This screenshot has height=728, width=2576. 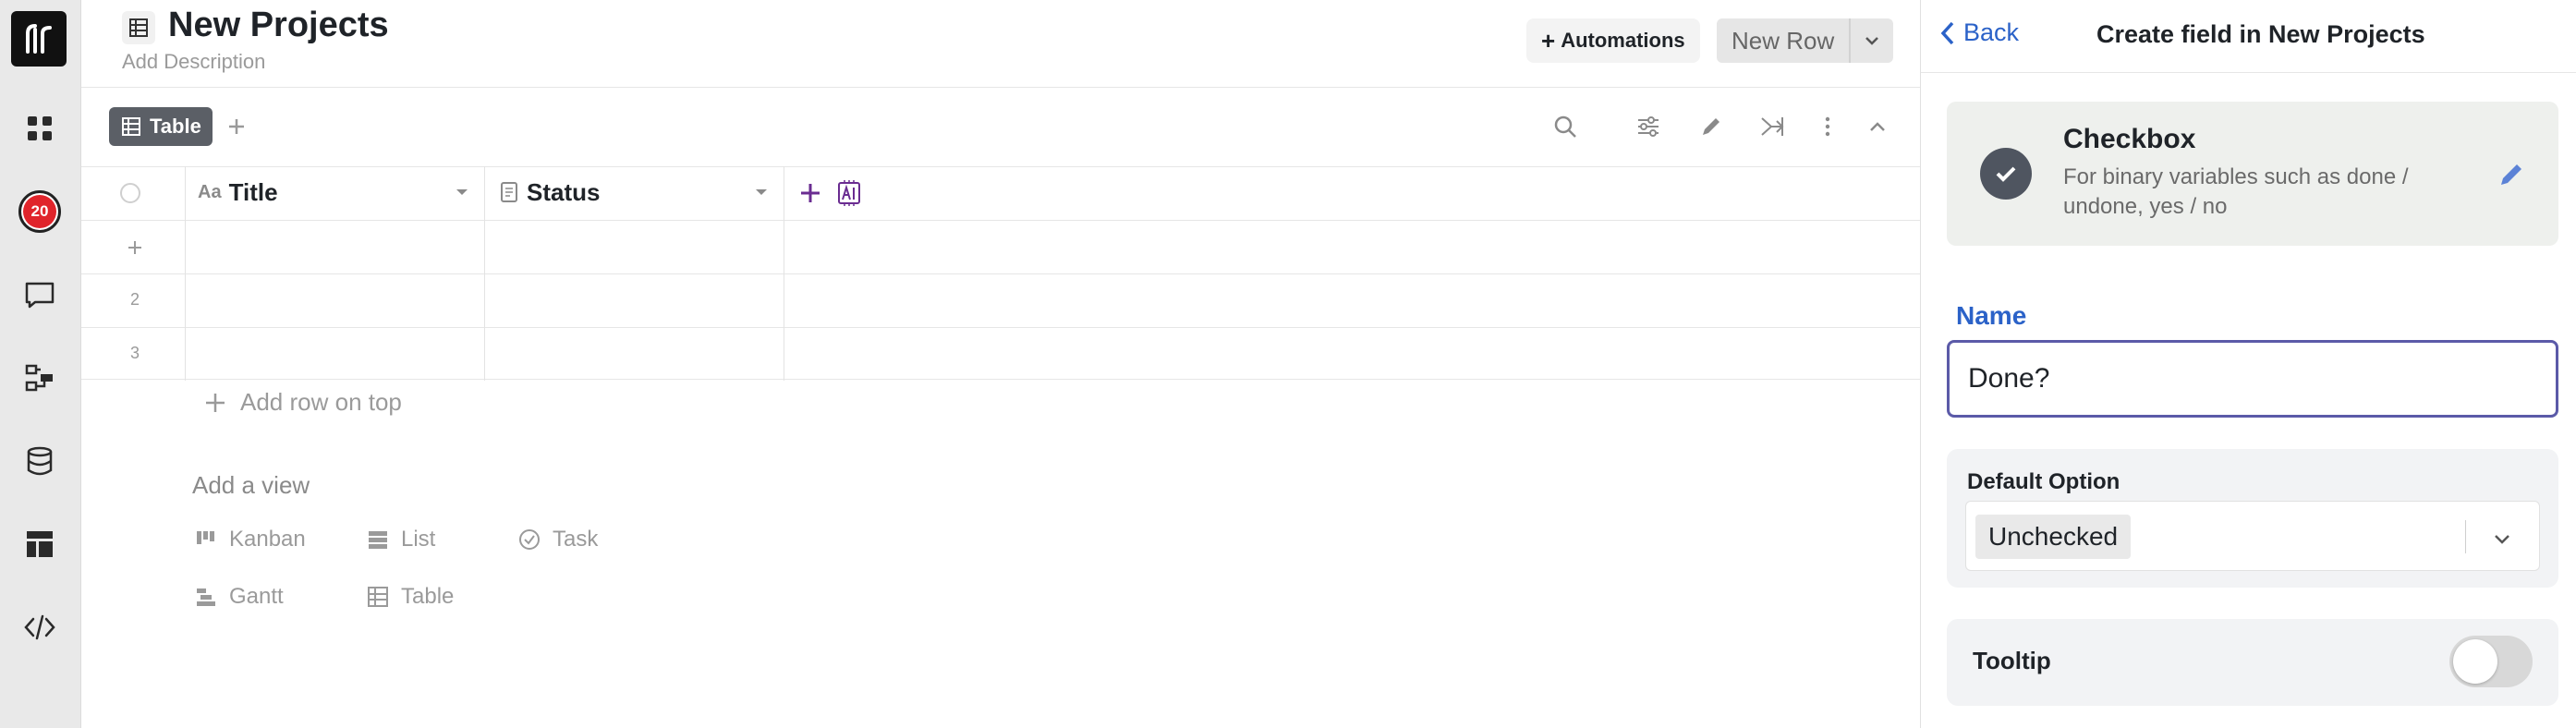 What do you see at coordinates (2012, 660) in the screenshot?
I see `tooltip-label: Tooltip` at bounding box center [2012, 660].